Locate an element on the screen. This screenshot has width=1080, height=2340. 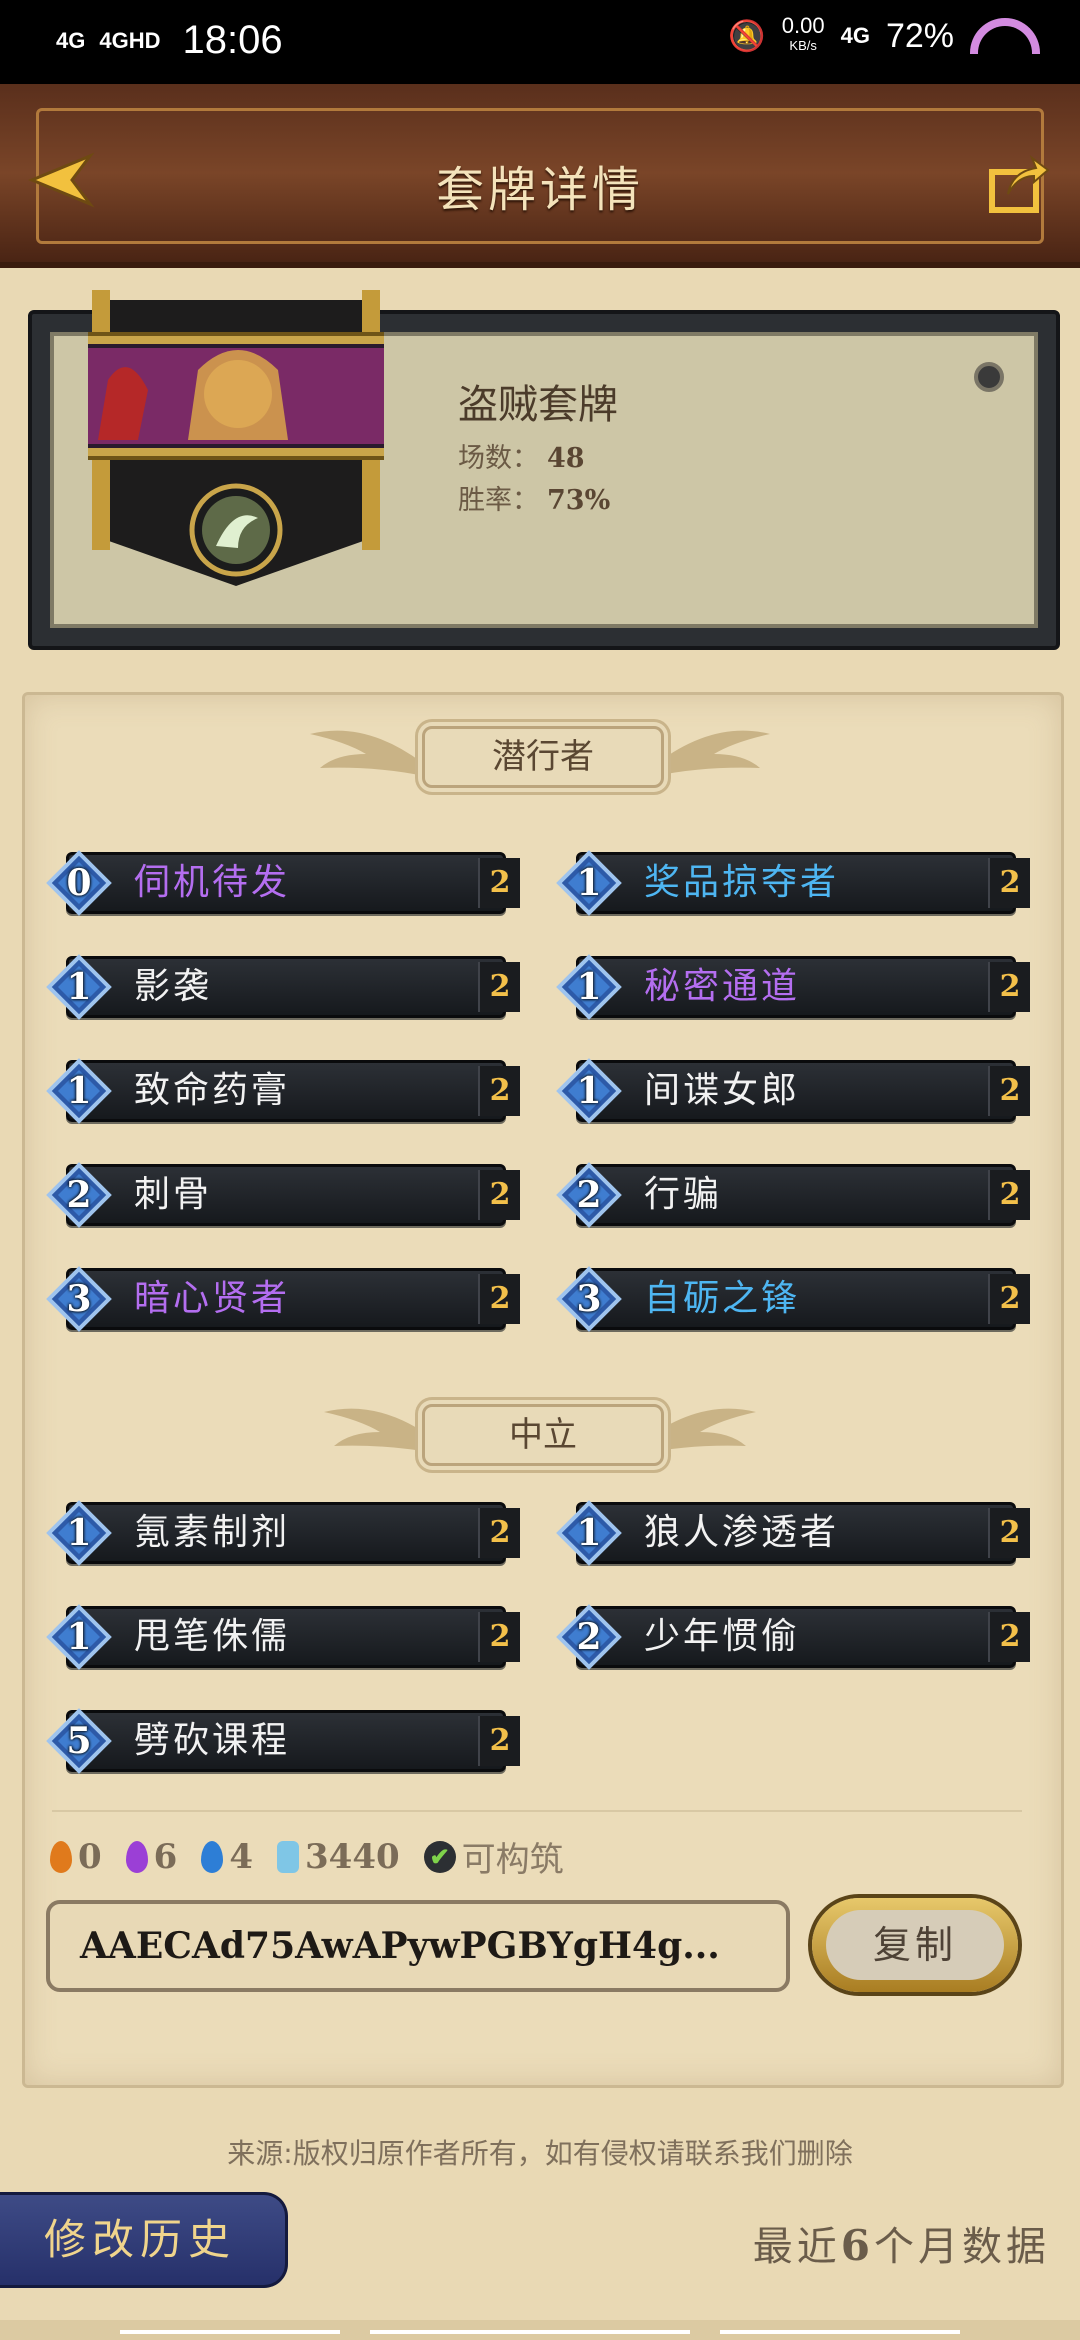
crafting-cost-row: 0 6 4 3440 ✔ 可构筑 is located at coordinates (314, 1856).